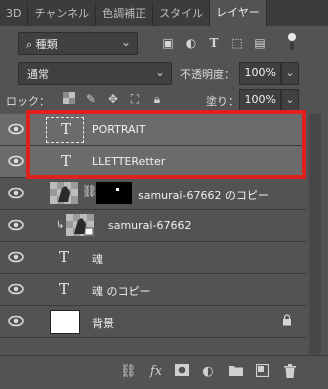  What do you see at coordinates (156, 372) in the screenshot?
I see `fx-icon: fx` at bounding box center [156, 372].